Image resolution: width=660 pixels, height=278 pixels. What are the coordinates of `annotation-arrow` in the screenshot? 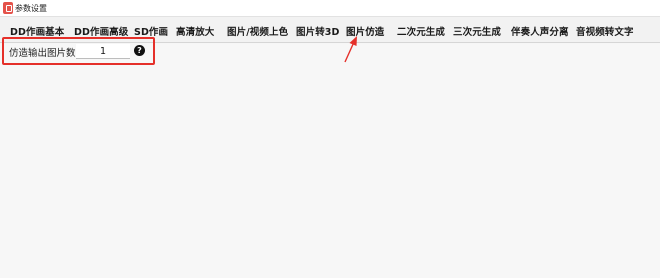 It's located at (350, 49).